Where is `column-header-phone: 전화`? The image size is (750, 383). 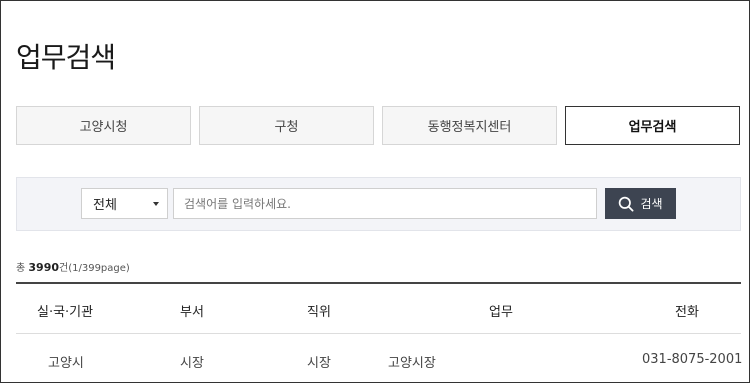 column-header-phone: 전화 is located at coordinates (687, 312).